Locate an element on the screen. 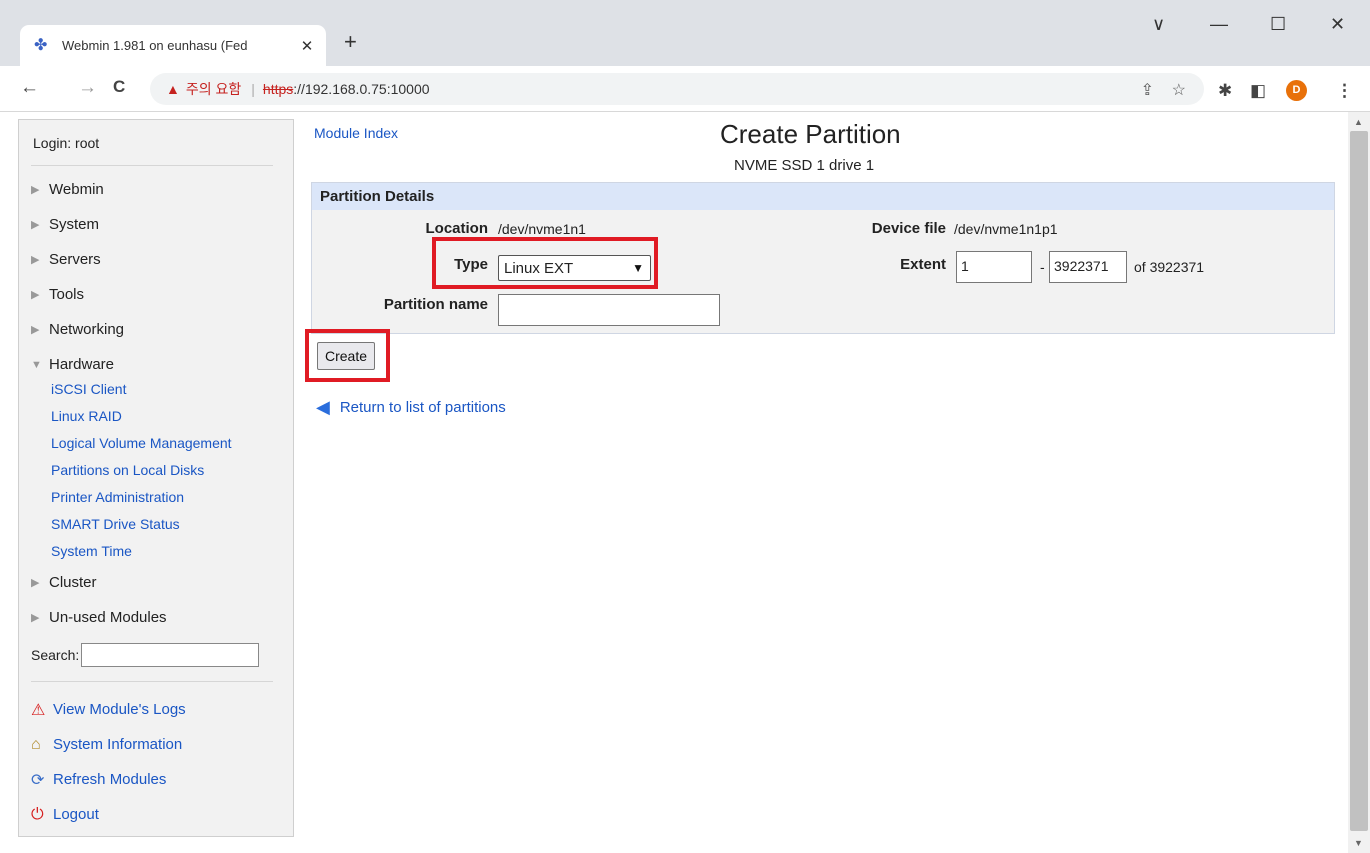 This screenshot has height=853, width=1370. module-link-smart-status: SMART Drive Status is located at coordinates (156, 524).